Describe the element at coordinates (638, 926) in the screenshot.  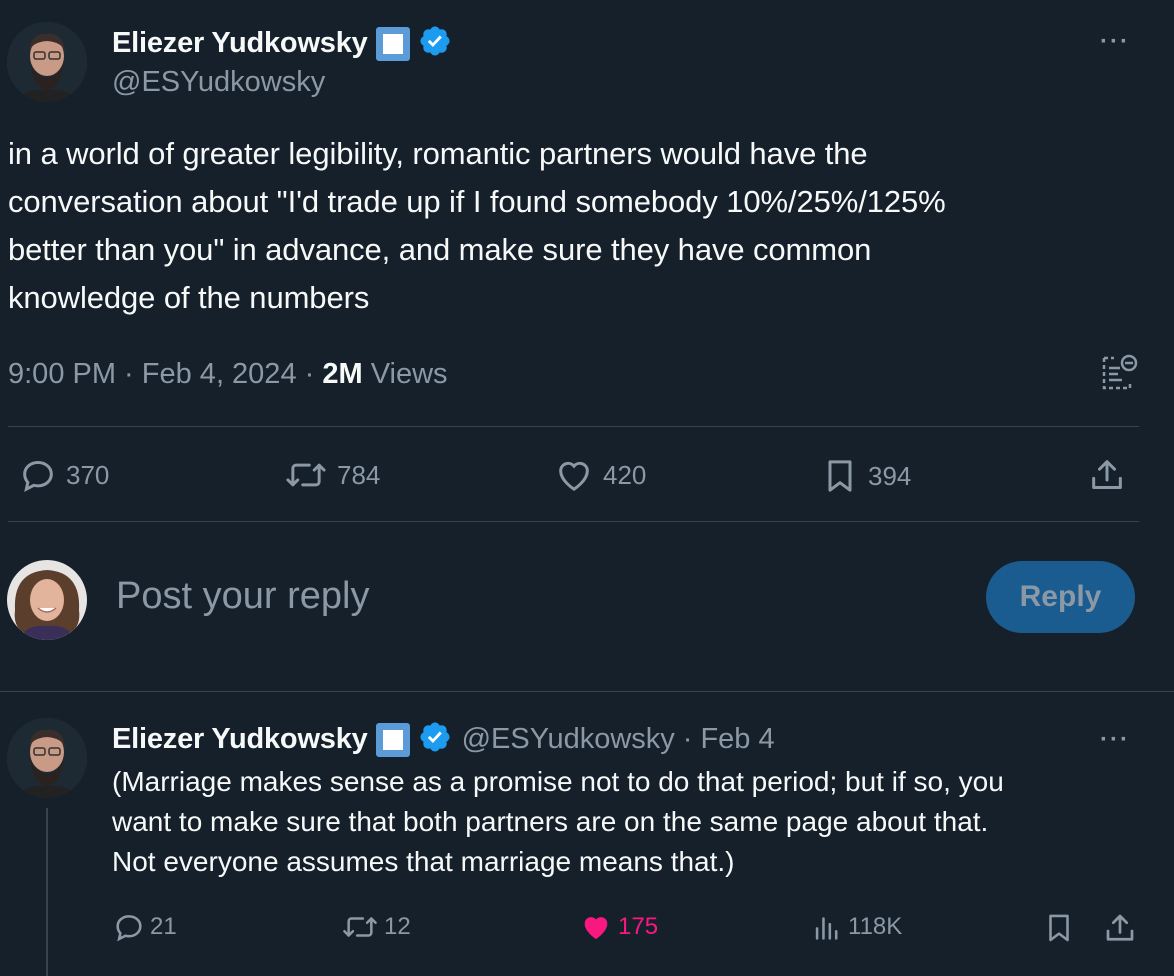
I see `reply-like-count: 175` at that location.